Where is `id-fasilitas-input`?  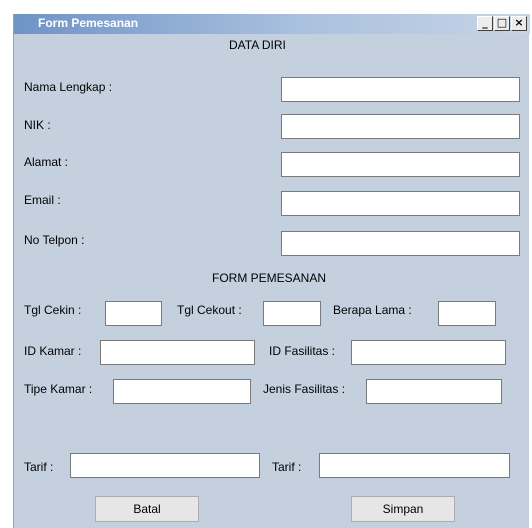
id-fasilitas-input is located at coordinates (428, 352).